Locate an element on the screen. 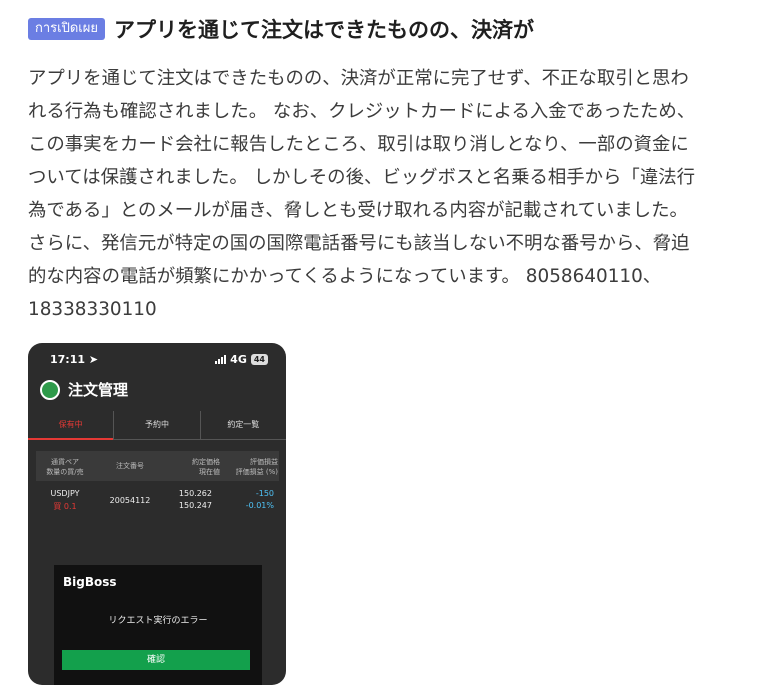 The height and width of the screenshot is (696, 778). body-line: れる行為も確認されました。 なお、クレジットカードによる入金であったため、 is located at coordinates (362, 111).